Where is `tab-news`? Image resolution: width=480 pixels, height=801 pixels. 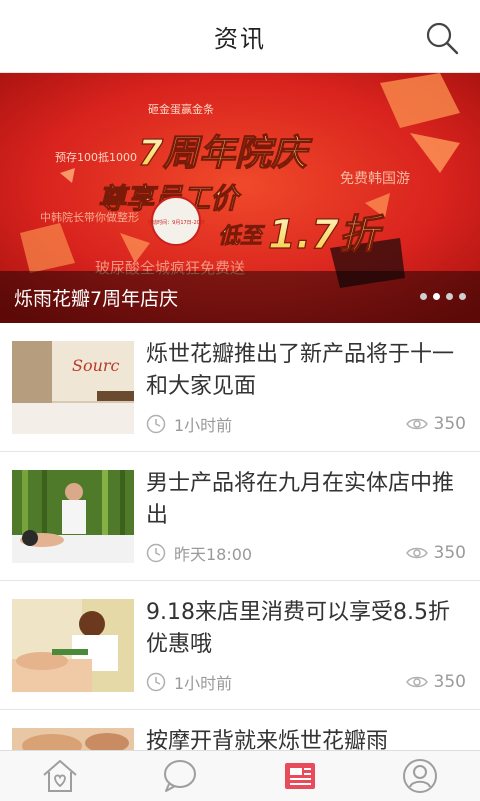 tab-news is located at coordinates (300, 776).